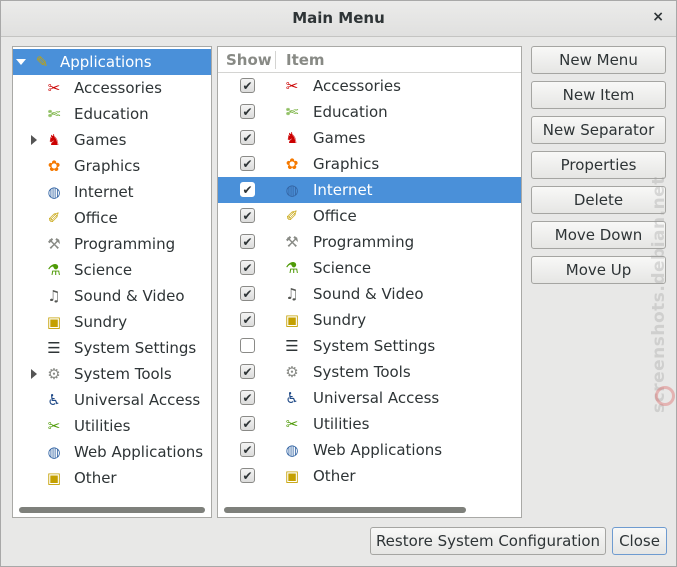 The image size is (677, 567). I want to click on column-header-show: Show, so click(249, 60).